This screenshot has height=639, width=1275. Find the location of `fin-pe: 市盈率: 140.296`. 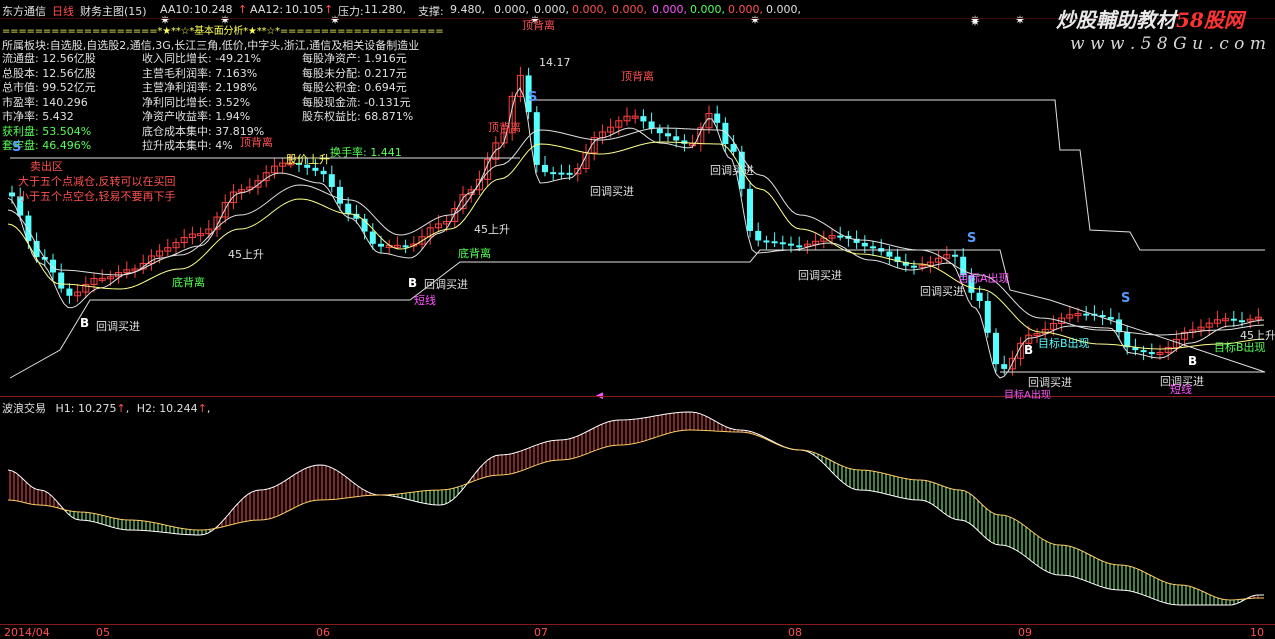

fin-pe: 市盈率: 140.296 is located at coordinates (45, 102).